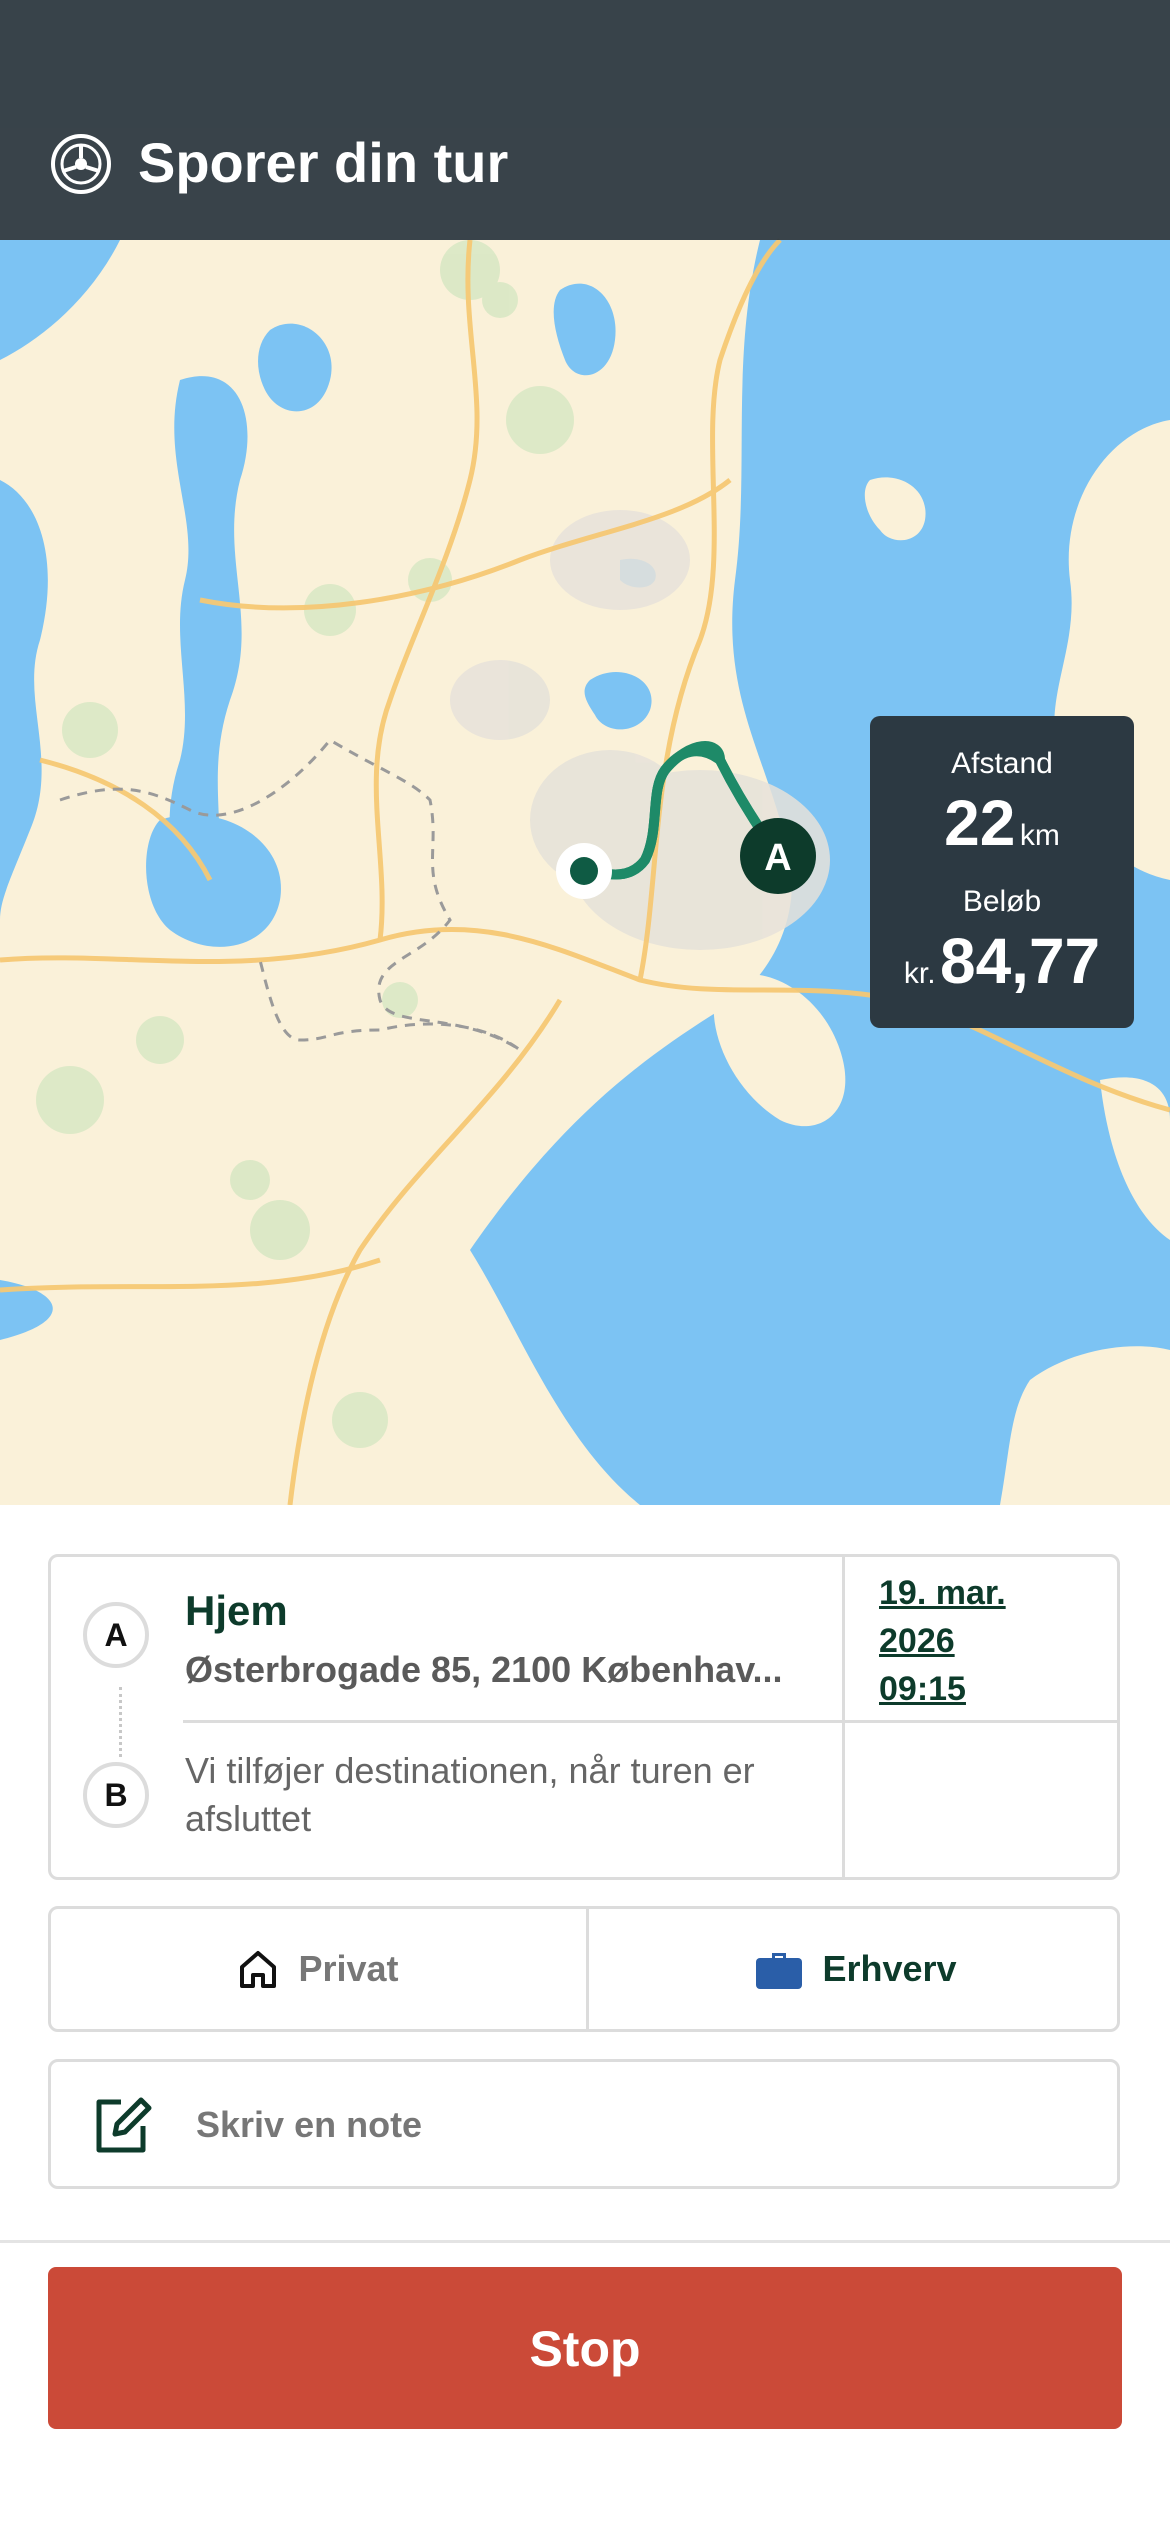  I want to click on amount-readout: kr. 84,77, so click(1002, 961).